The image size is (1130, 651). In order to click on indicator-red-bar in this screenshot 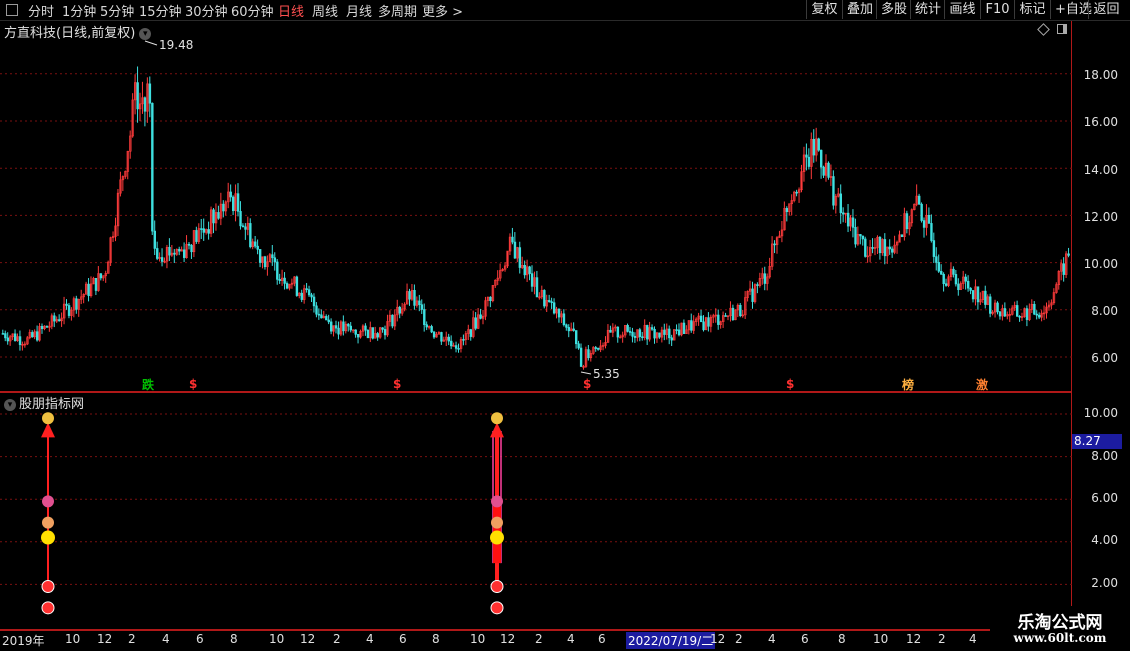, I will do `click(48, 508)`.